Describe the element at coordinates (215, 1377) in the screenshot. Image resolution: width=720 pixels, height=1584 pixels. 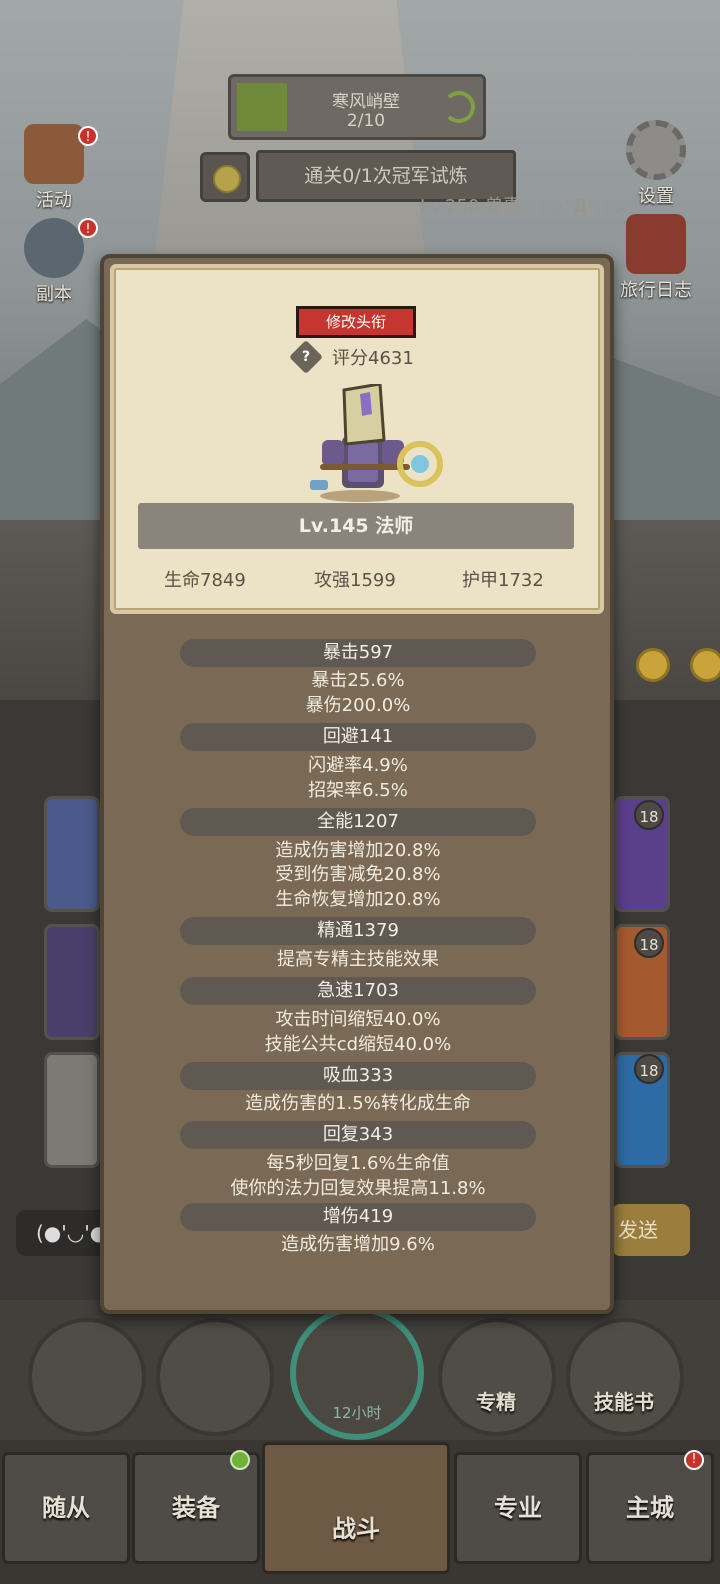
I see `food-skill-button` at that location.